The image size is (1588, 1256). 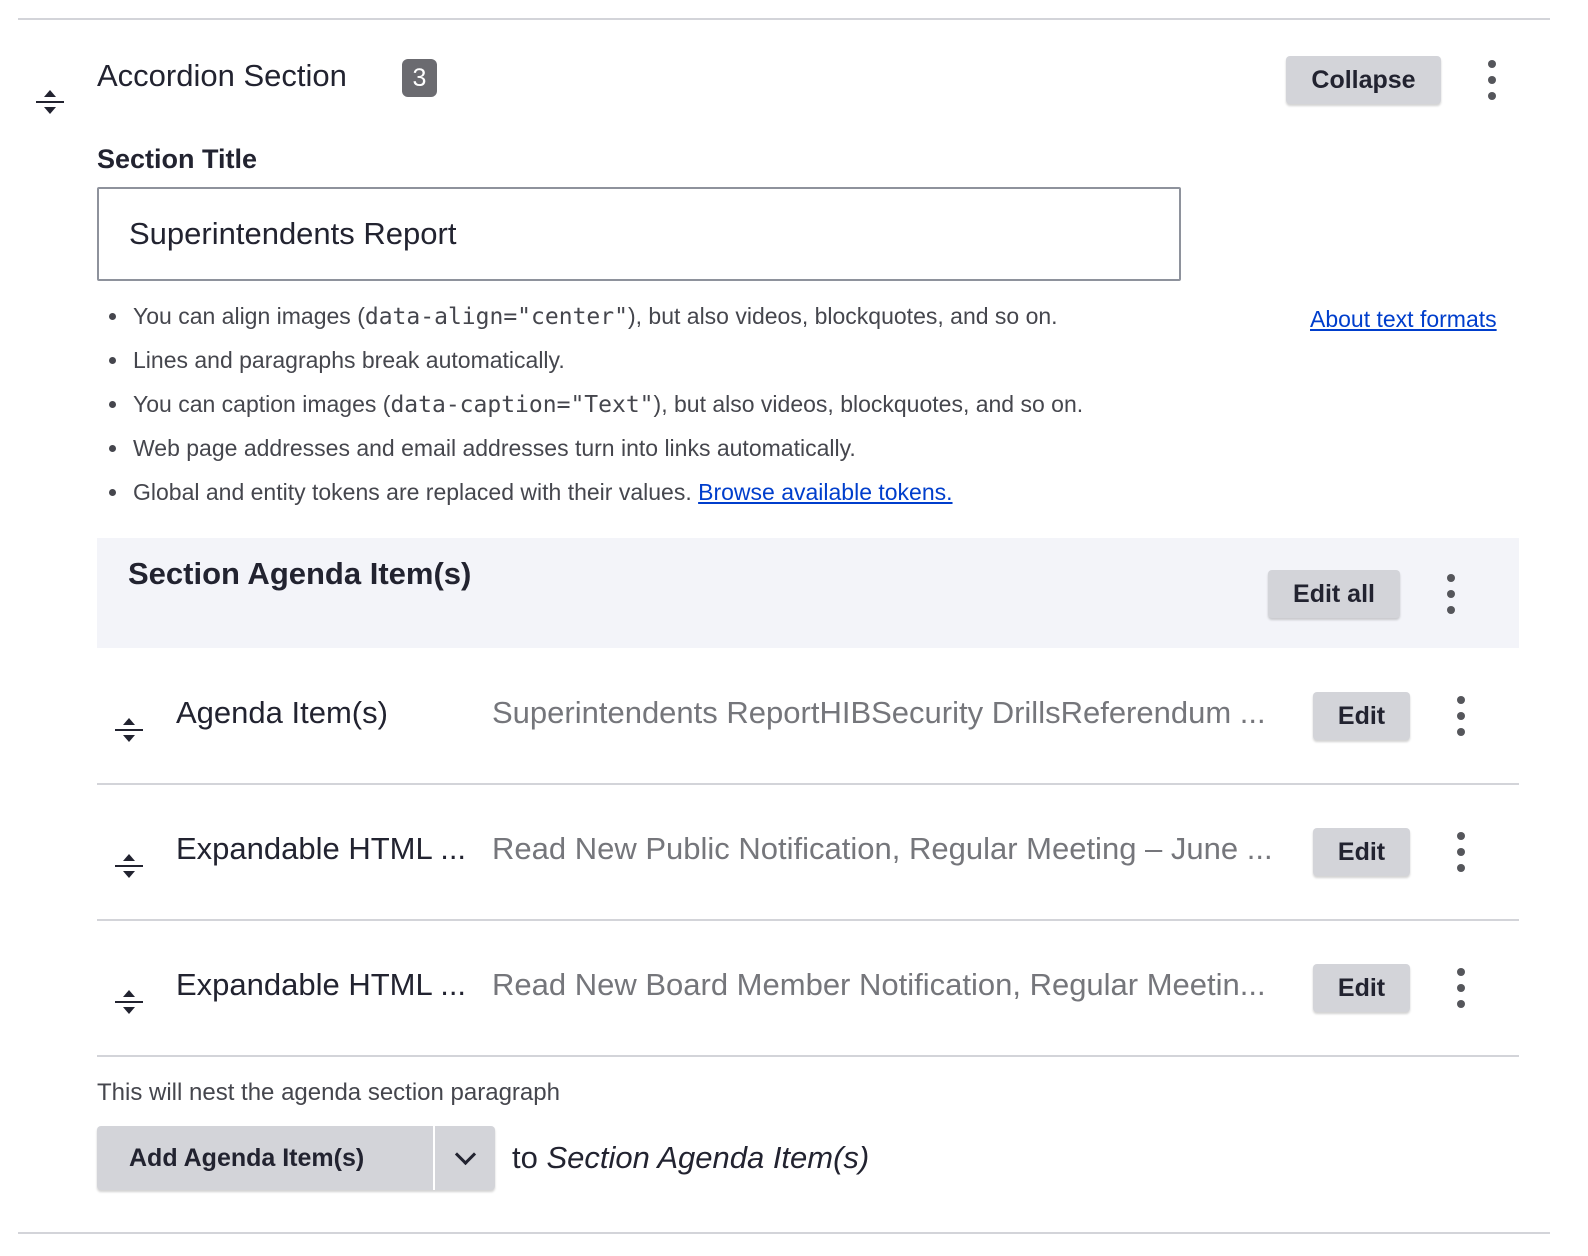 I want to click on add-target-name: Section Agenda Item(s), so click(x=708, y=1157).